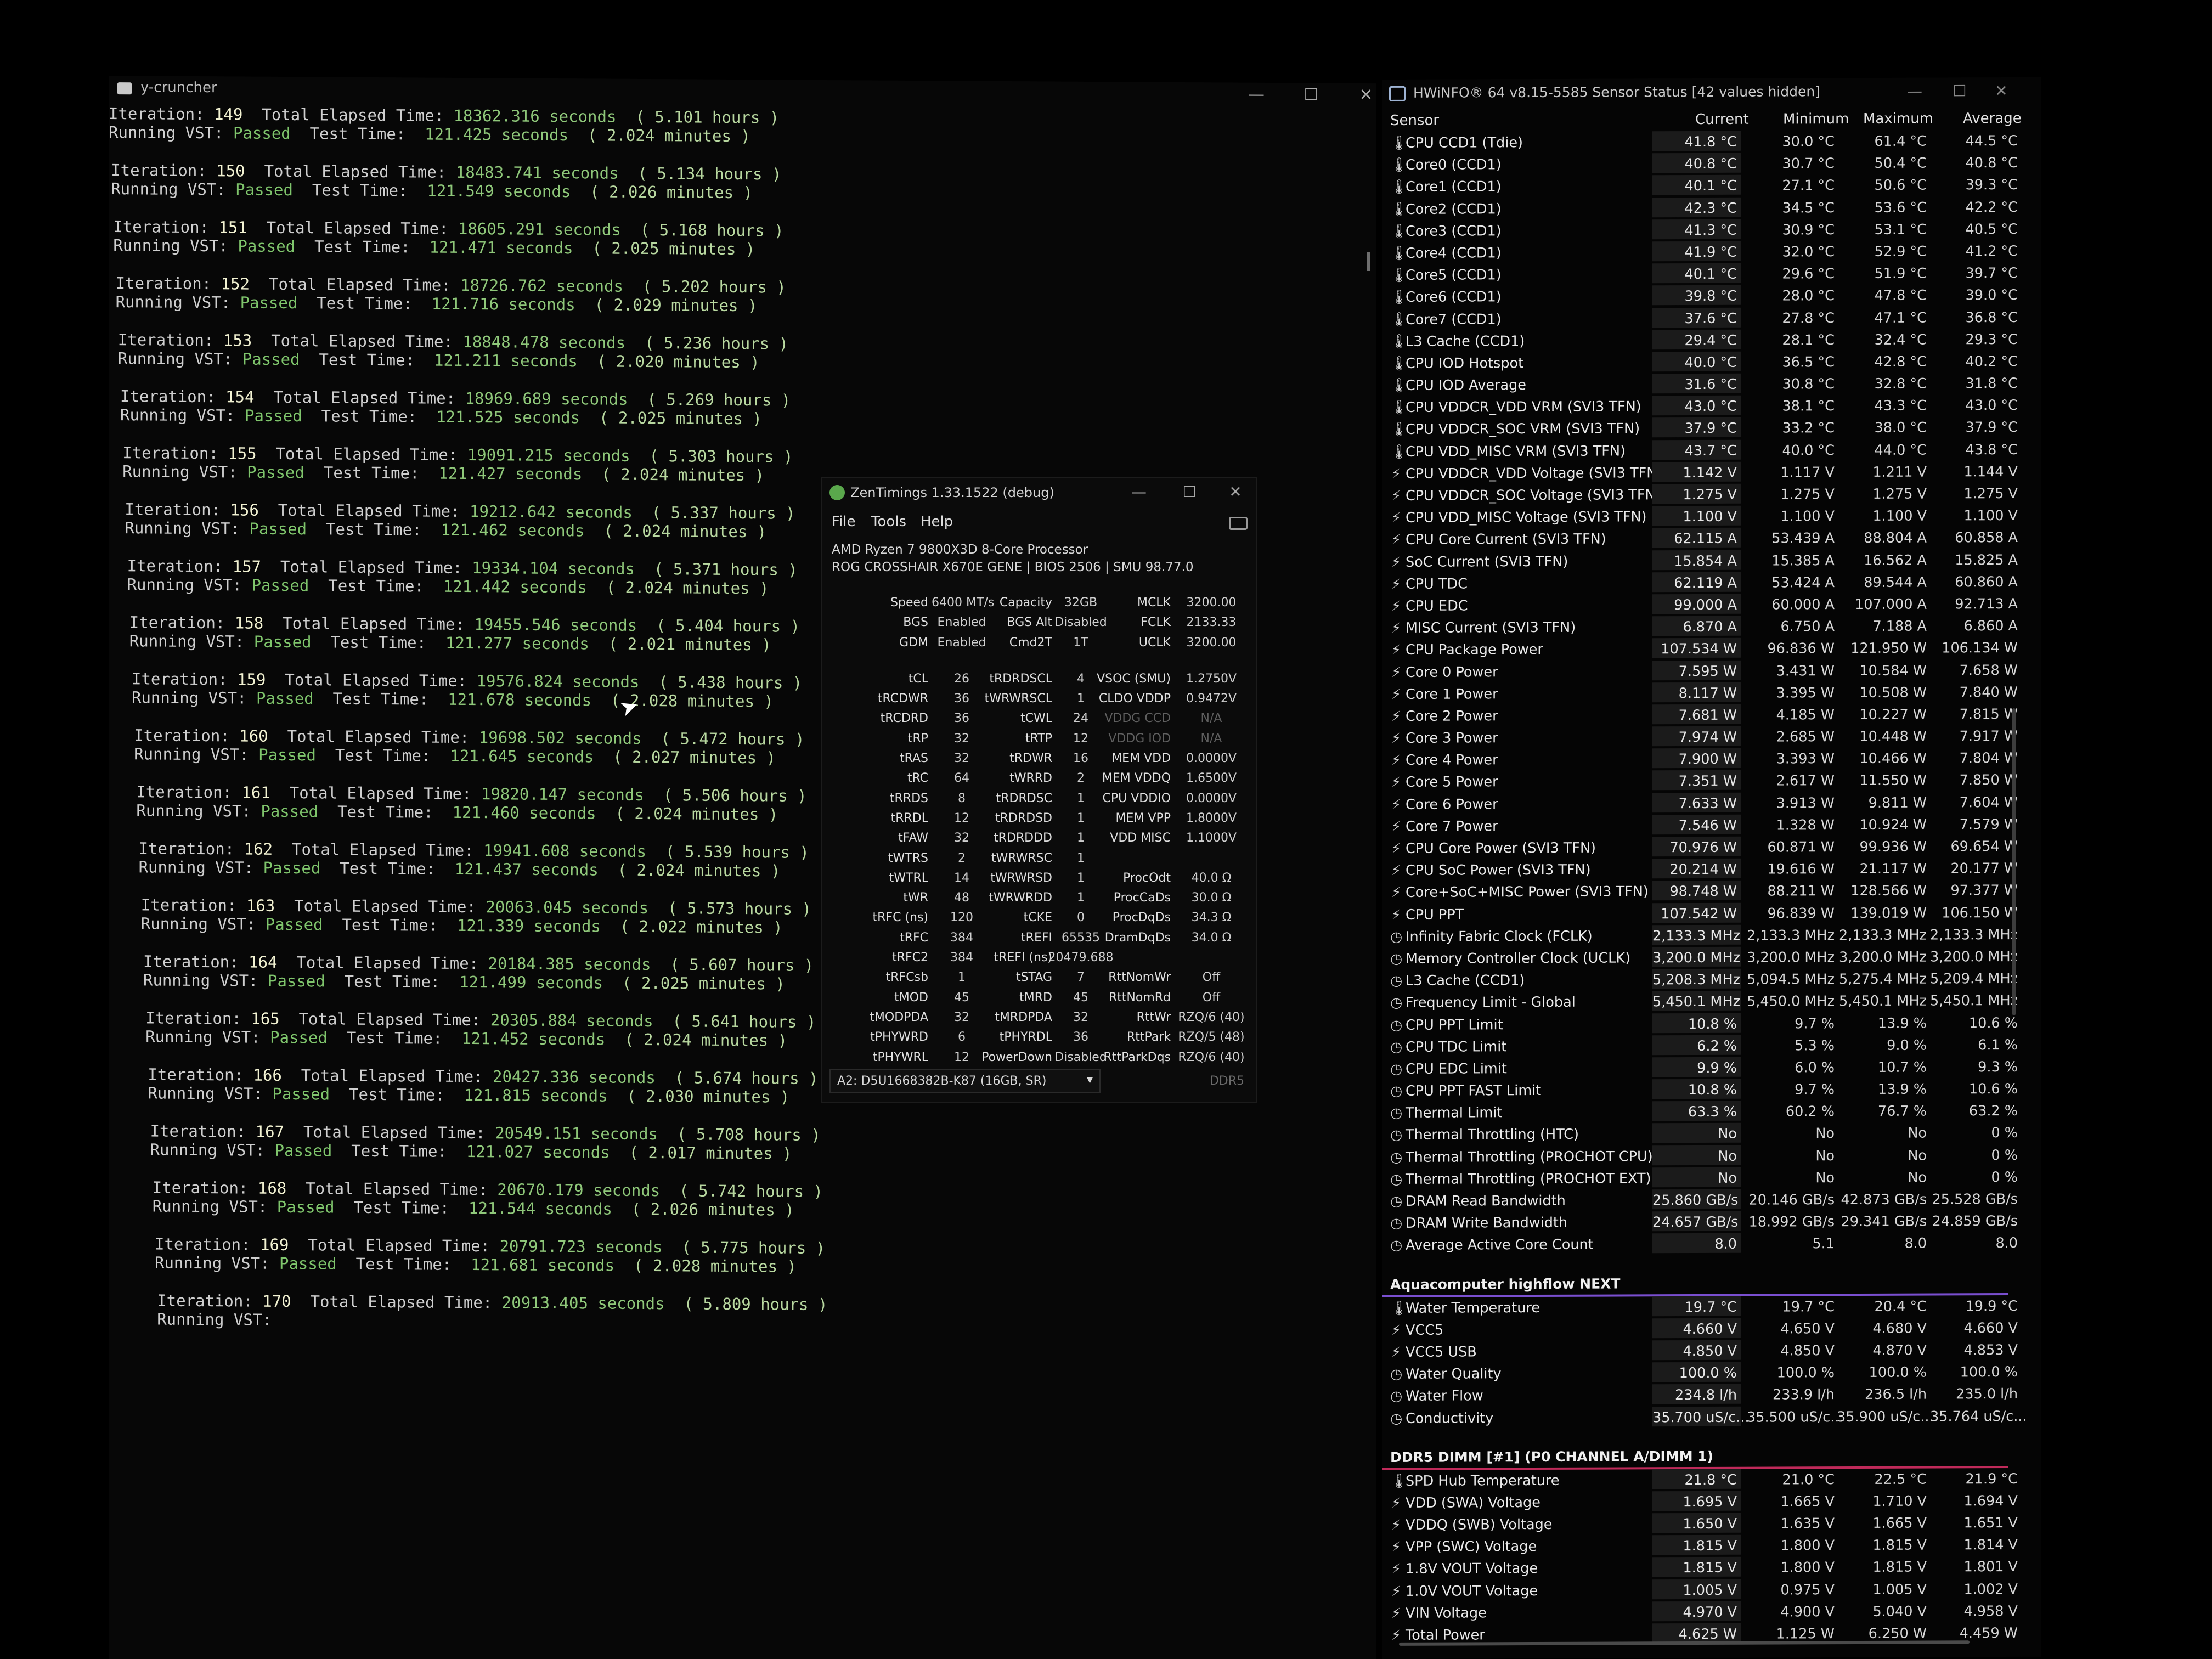  What do you see at coordinates (1712, 1046) in the screenshot?
I see `sensor-row: ◷ CPU TDC Limit 6.2 % 5.3 % 9.0 % 6.1 %` at bounding box center [1712, 1046].